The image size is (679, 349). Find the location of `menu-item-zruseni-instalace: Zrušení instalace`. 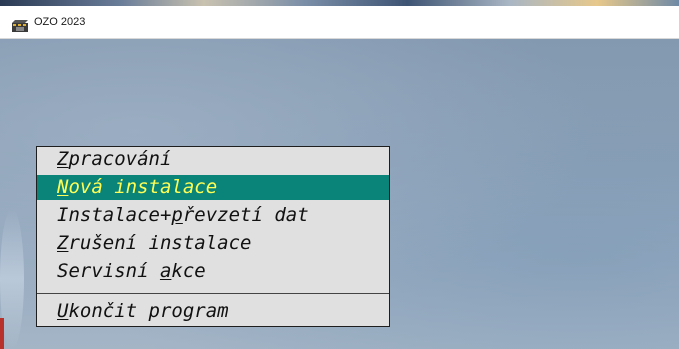

menu-item-zruseni-instalace: Zrušení instalace is located at coordinates (213, 243).